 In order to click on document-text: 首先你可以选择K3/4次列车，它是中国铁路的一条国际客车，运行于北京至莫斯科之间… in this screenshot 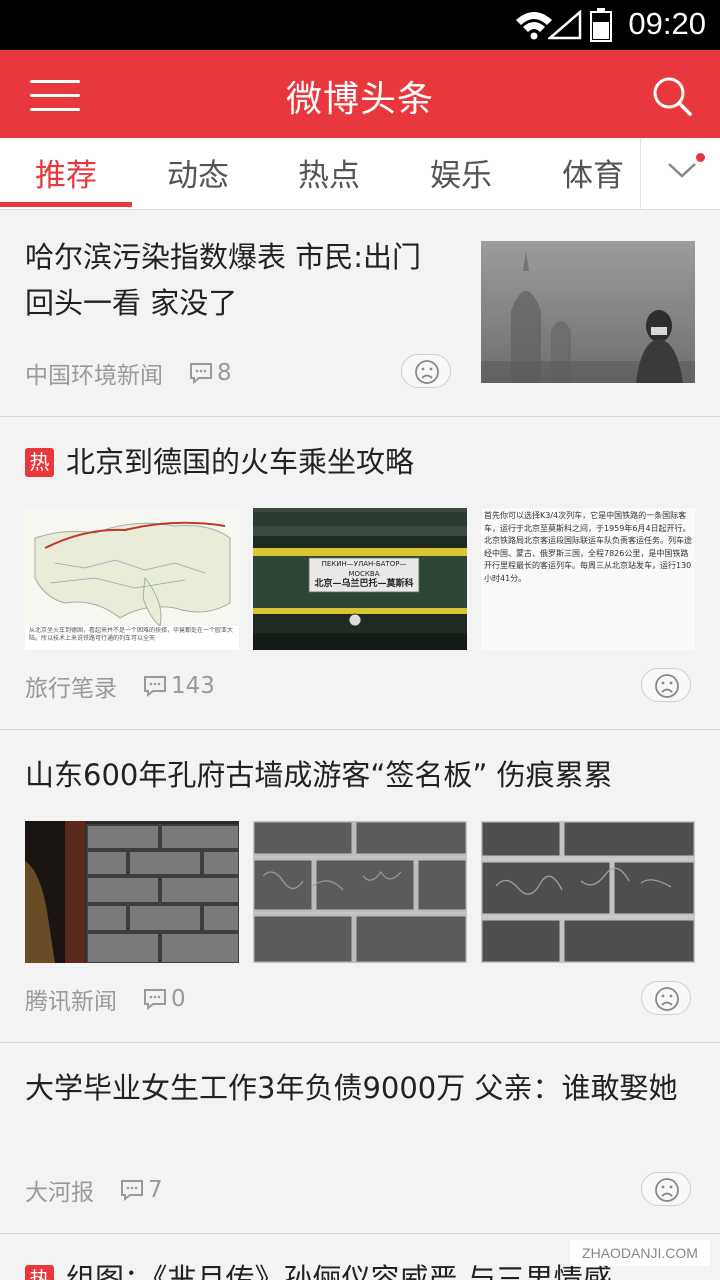, I will do `click(588, 579)`.